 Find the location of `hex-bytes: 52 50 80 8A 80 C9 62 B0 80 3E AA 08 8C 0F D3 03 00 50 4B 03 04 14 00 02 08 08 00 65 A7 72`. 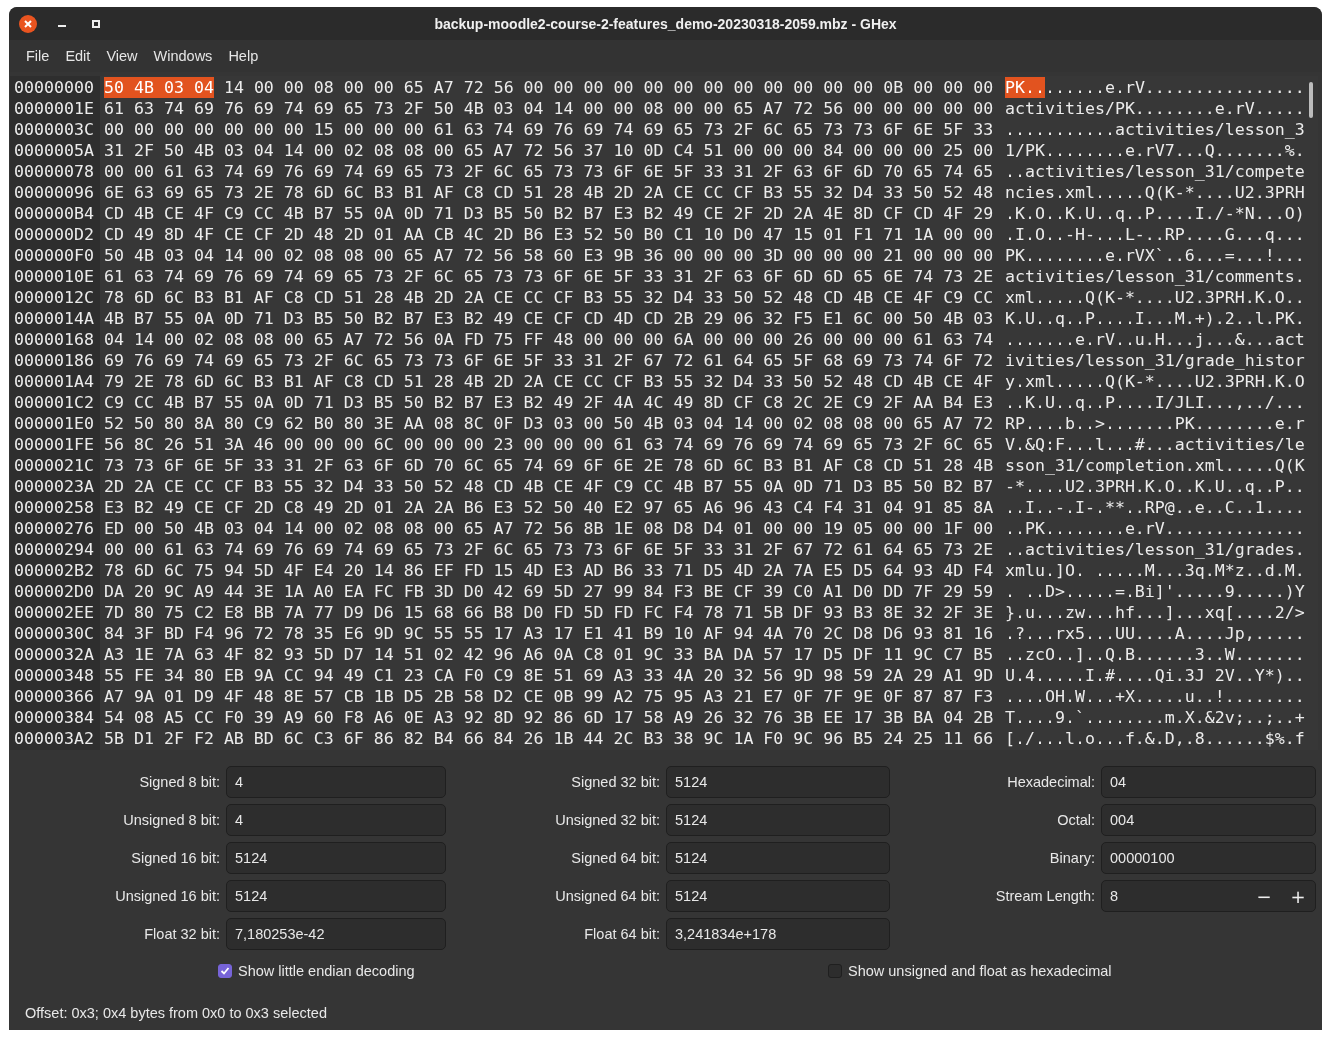

hex-bytes: 52 50 80 8A 80 C9 62 B0 80 3E AA 08 8C 0F D3 03 00 50 4B 03 04 14 00 02 08 08 00 65 A7 72 is located at coordinates (549, 423).